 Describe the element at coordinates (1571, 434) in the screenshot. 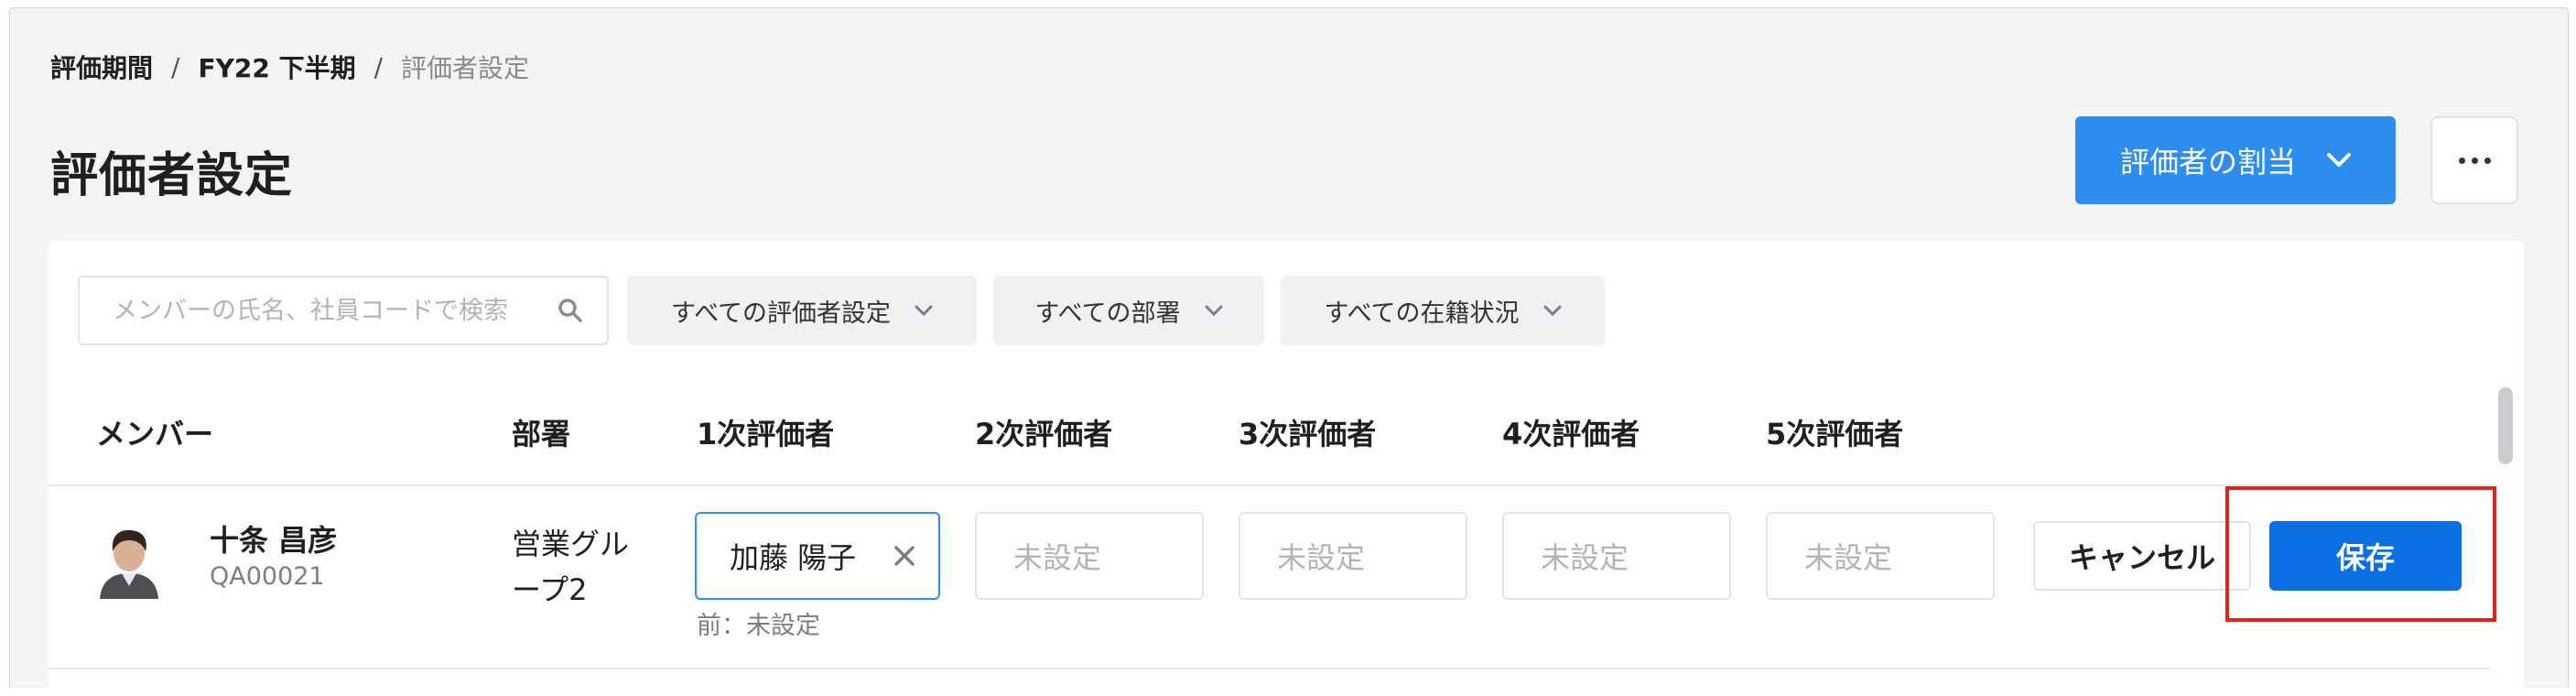

I see `column-header-evaluator-4: 4次評価者` at that location.